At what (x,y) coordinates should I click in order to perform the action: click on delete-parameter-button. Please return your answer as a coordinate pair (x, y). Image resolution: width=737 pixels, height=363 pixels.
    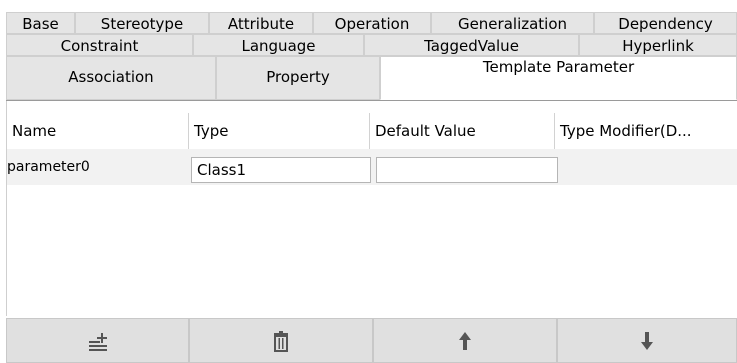
    Looking at the image, I should click on (281, 340).